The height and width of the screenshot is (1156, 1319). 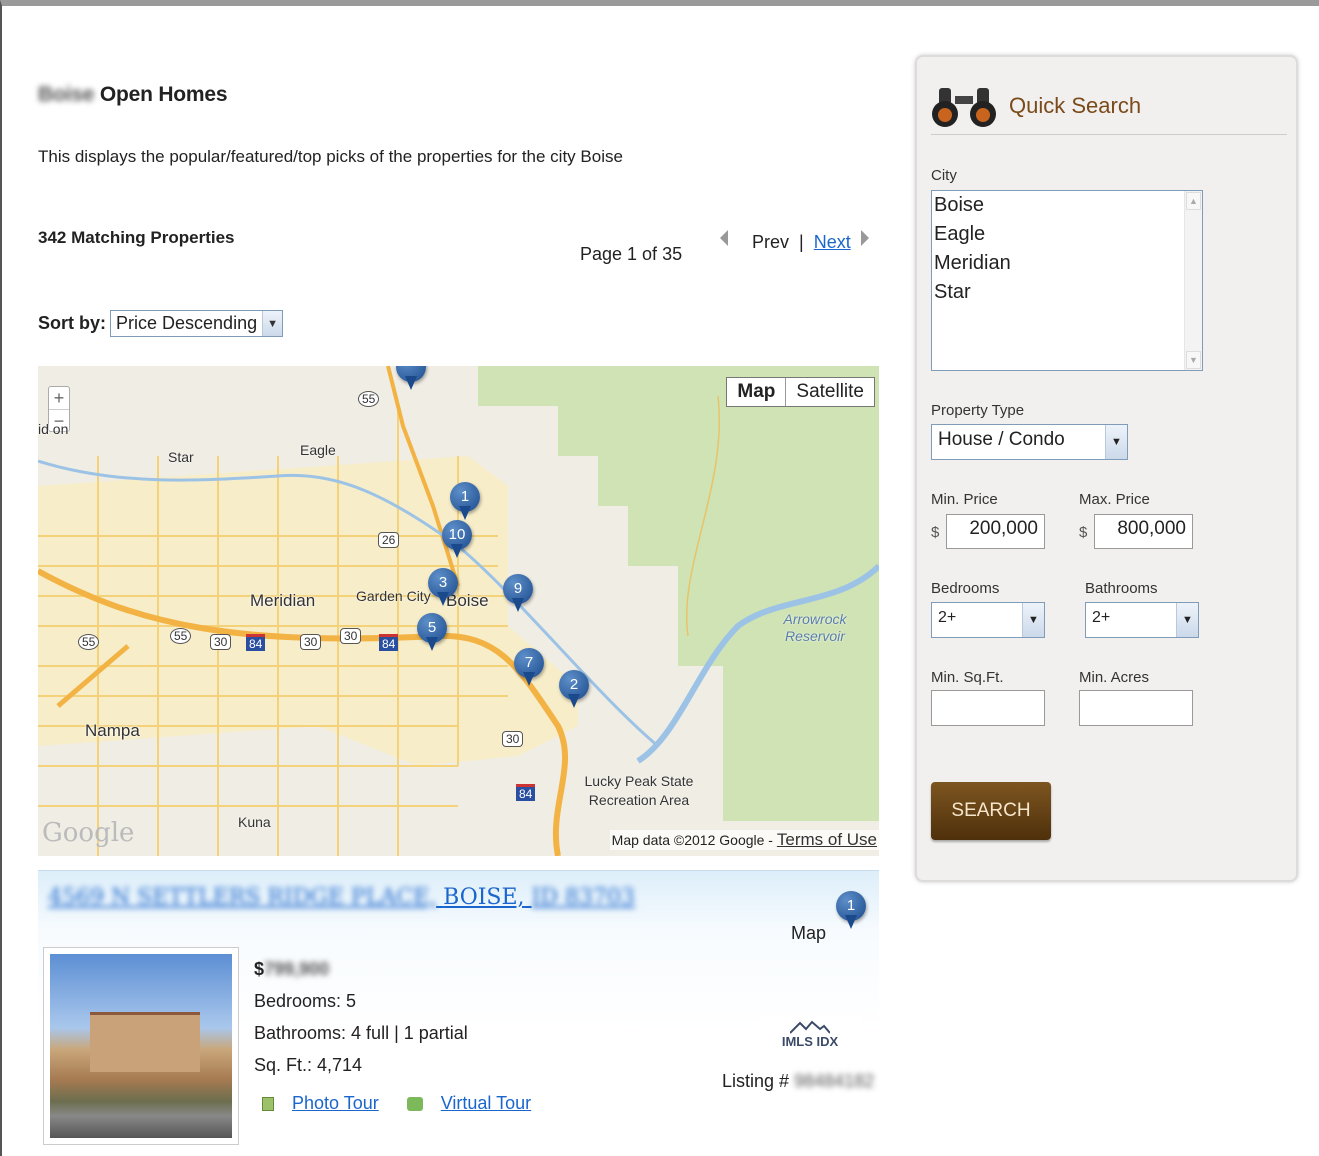 I want to click on city-option: Meridian, so click(x=1068, y=263).